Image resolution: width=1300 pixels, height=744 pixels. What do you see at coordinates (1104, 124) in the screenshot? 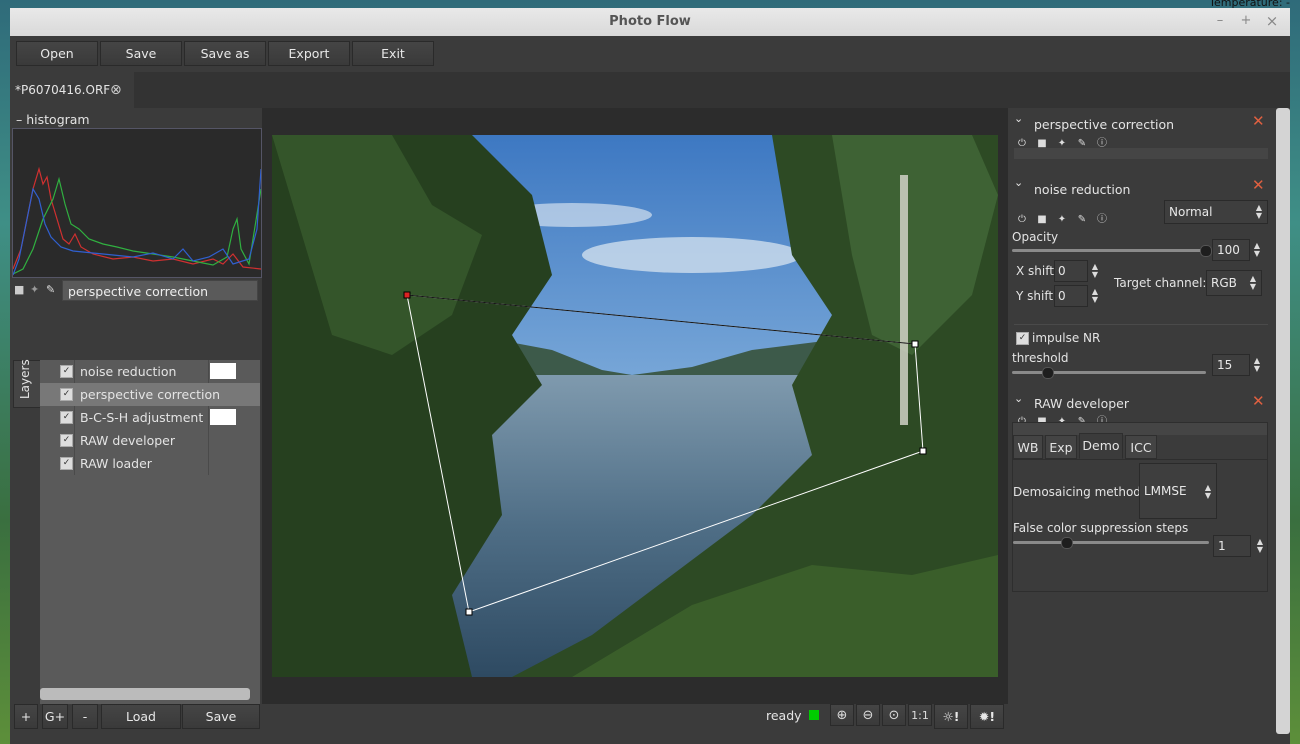
I see `section-title: perspective correction` at bounding box center [1104, 124].